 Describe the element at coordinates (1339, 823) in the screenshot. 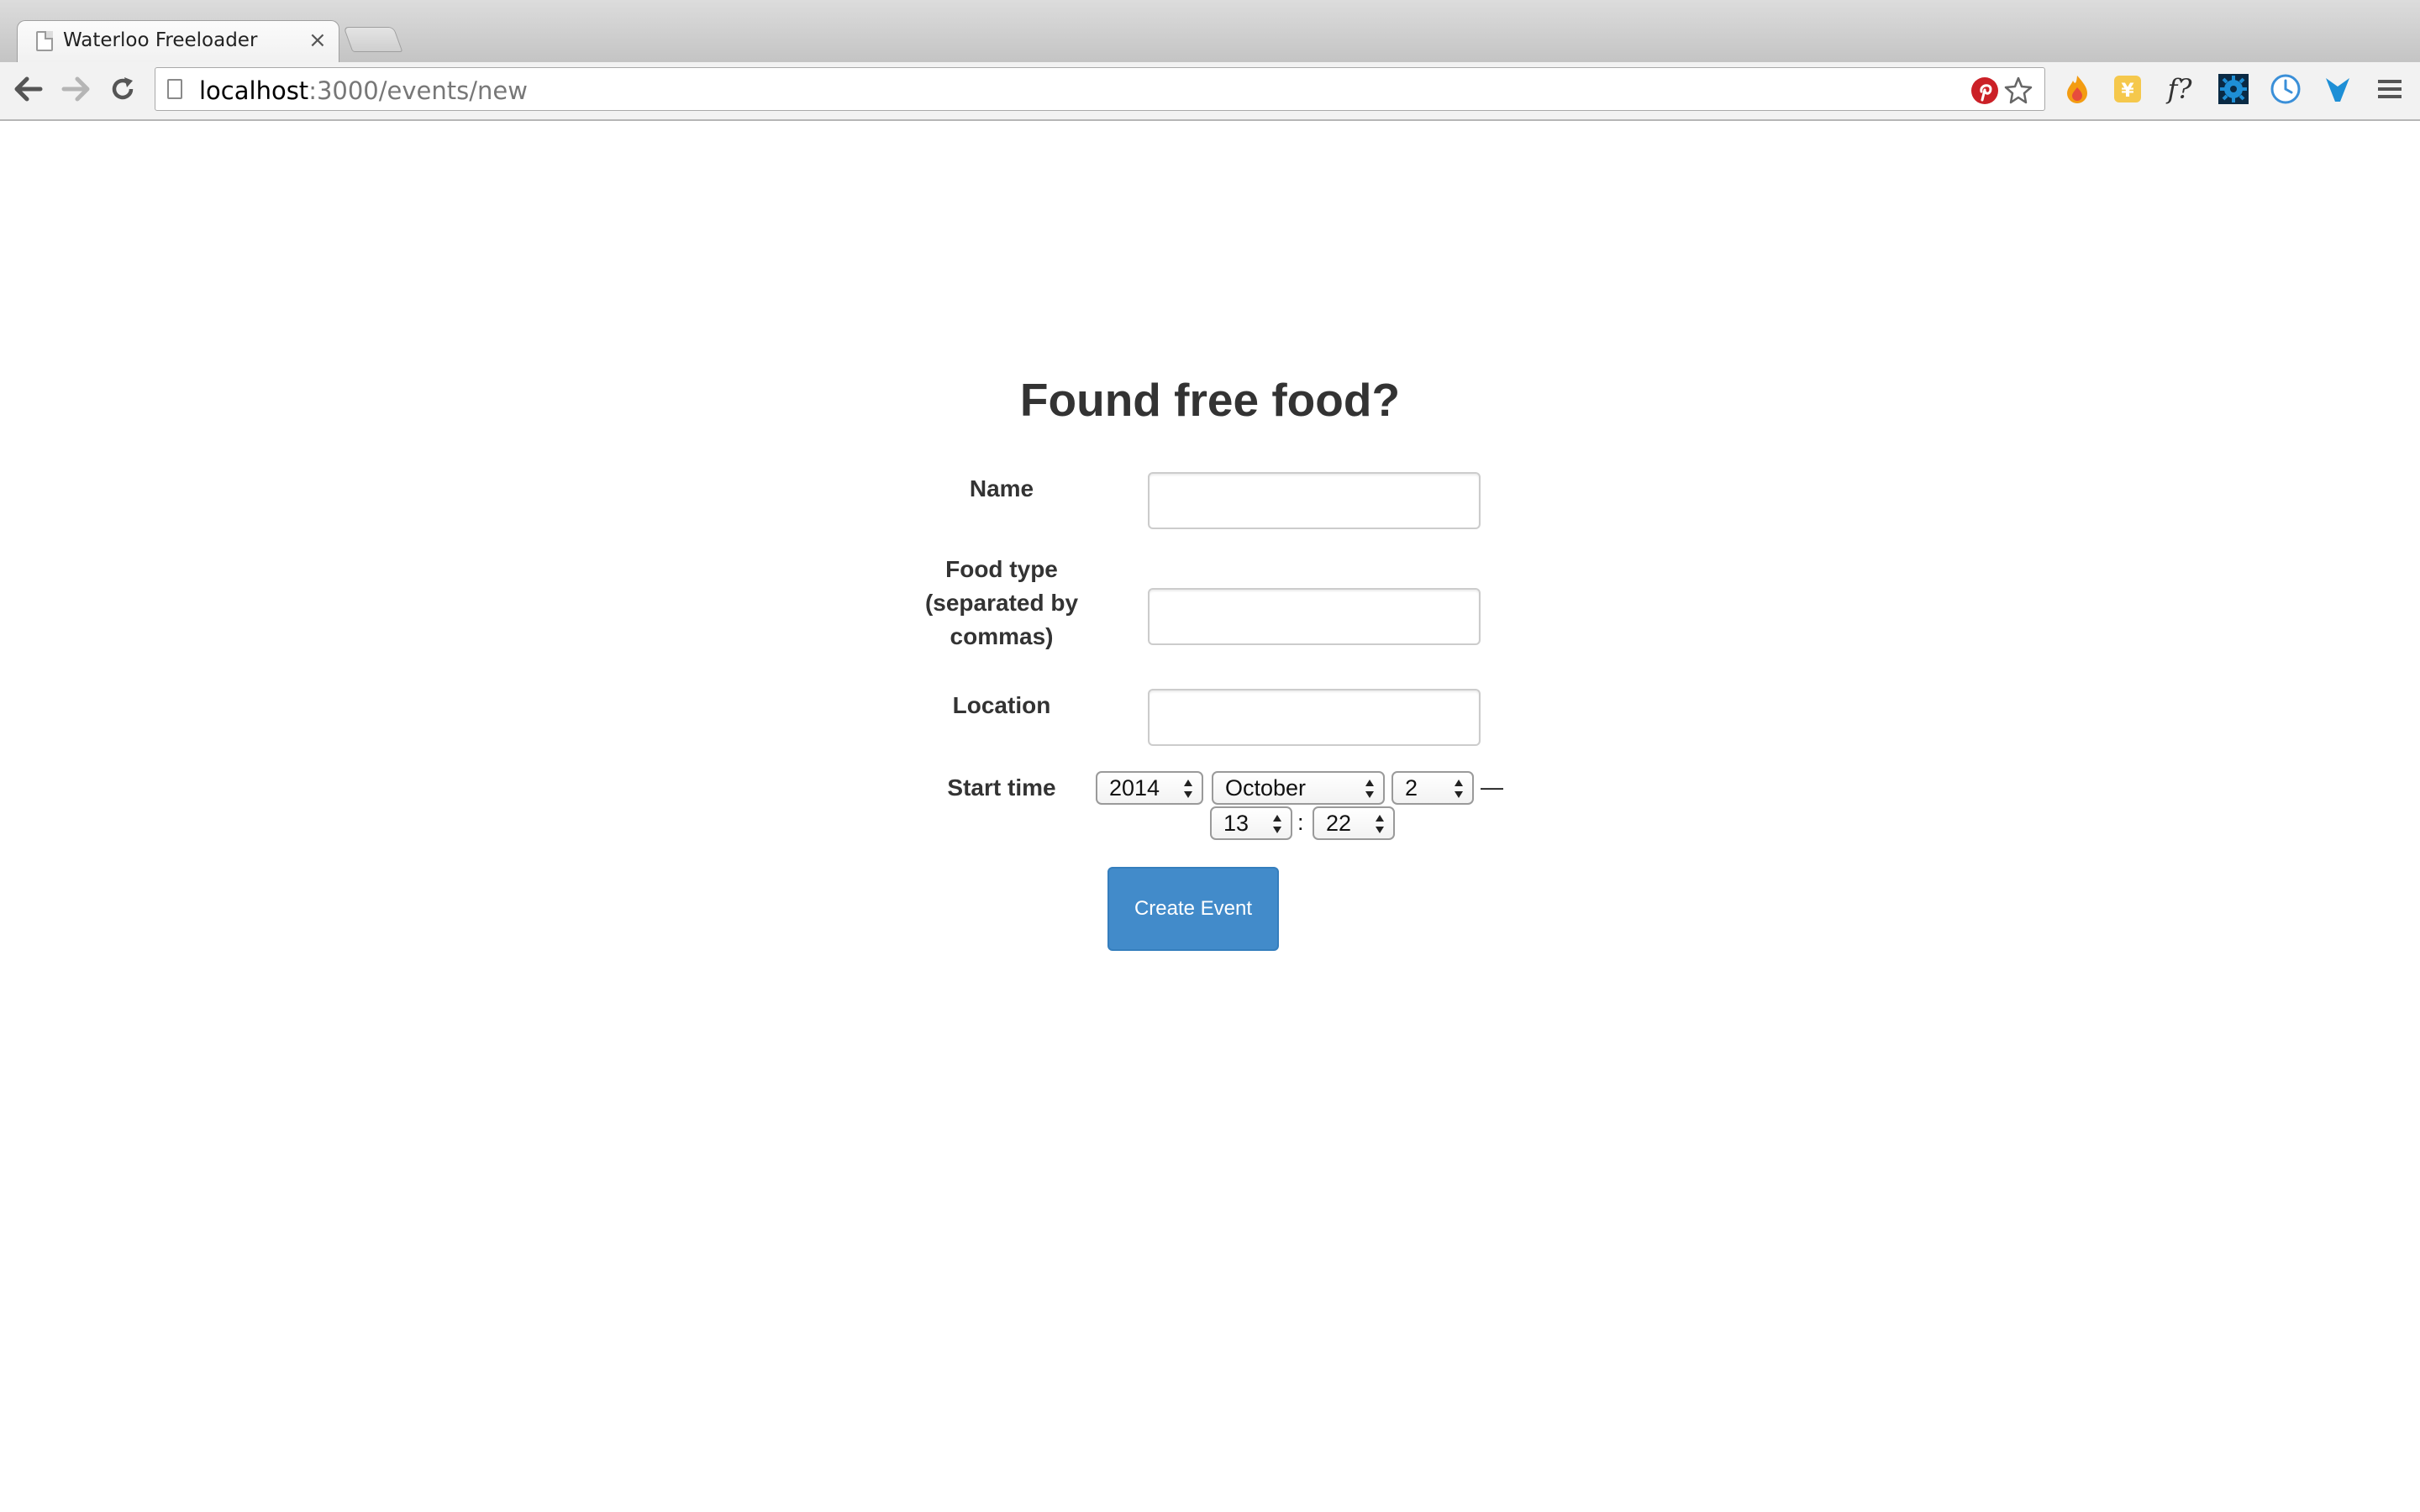

I see `minute-select-value: 22` at that location.